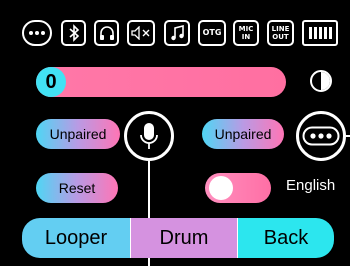 Image resolution: width=350 pixels, height=266 pixels. I want to click on language-label: English, so click(311, 185).